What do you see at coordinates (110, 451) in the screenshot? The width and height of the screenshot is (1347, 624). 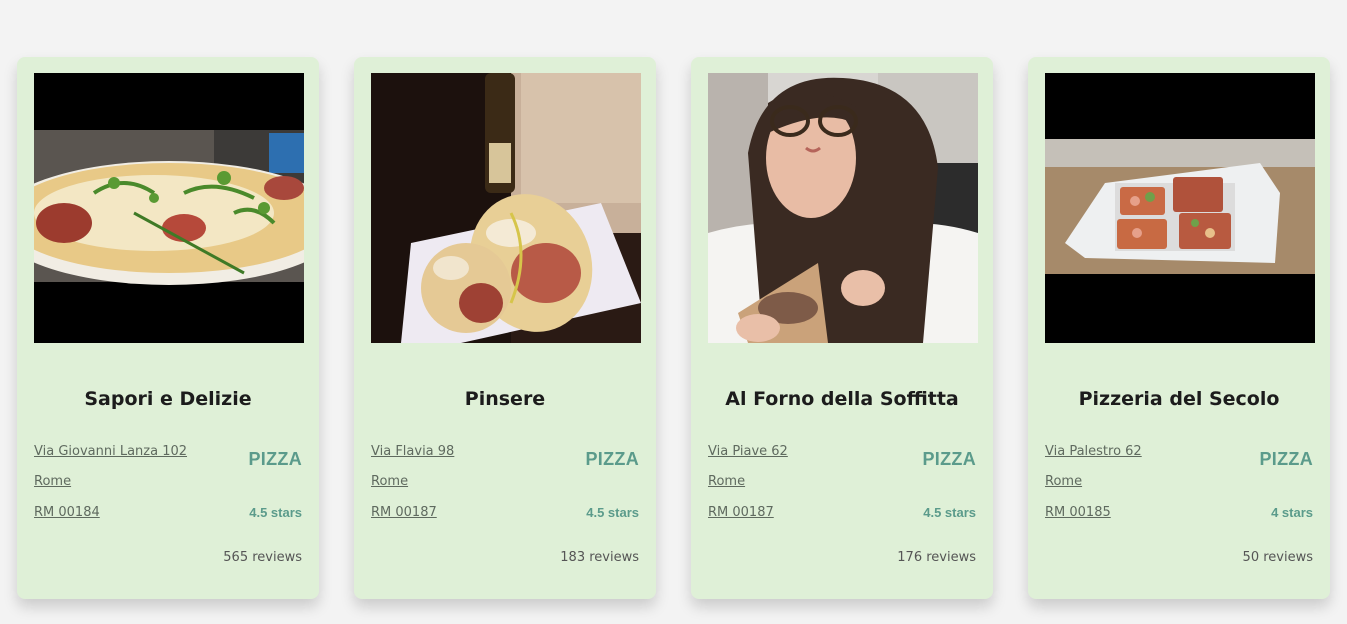 I see `address-line-street: Via Giovanni Lanza 102` at bounding box center [110, 451].